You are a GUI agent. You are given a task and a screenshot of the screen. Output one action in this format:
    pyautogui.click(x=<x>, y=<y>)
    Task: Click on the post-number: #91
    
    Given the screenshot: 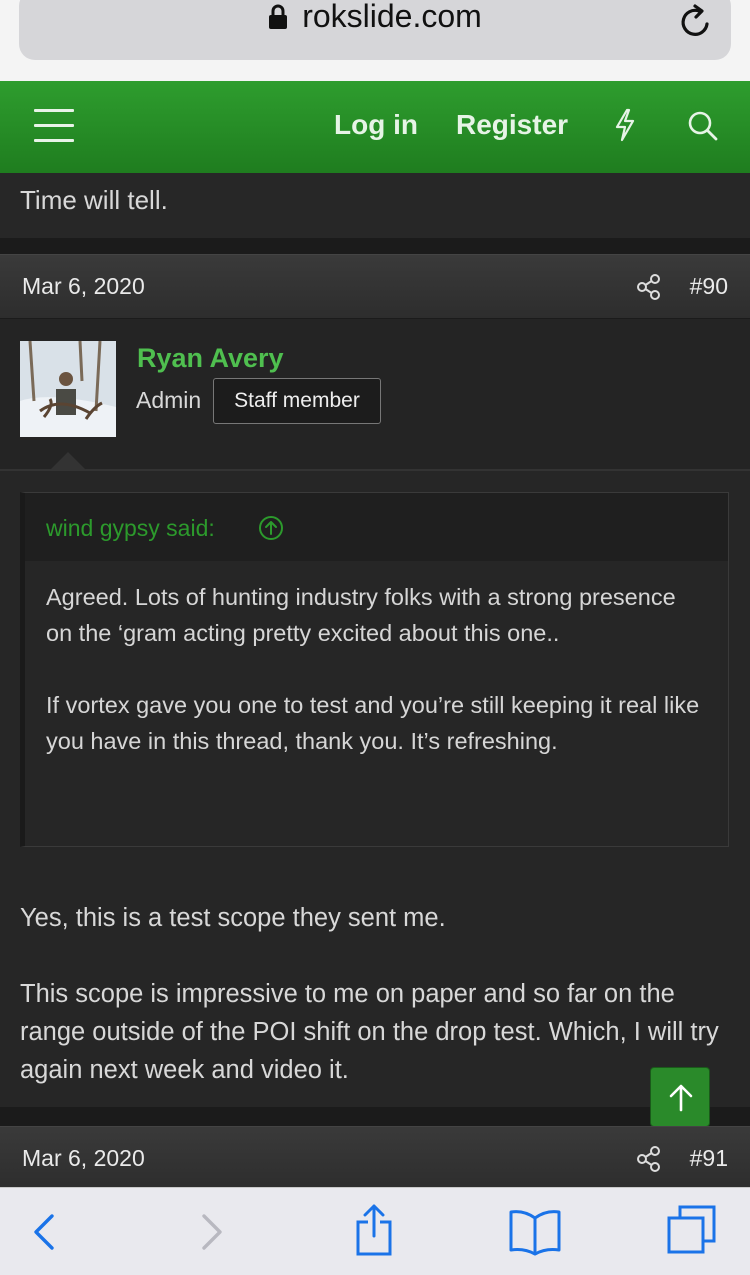 What is the action you would take?
    pyautogui.click(x=709, y=1158)
    